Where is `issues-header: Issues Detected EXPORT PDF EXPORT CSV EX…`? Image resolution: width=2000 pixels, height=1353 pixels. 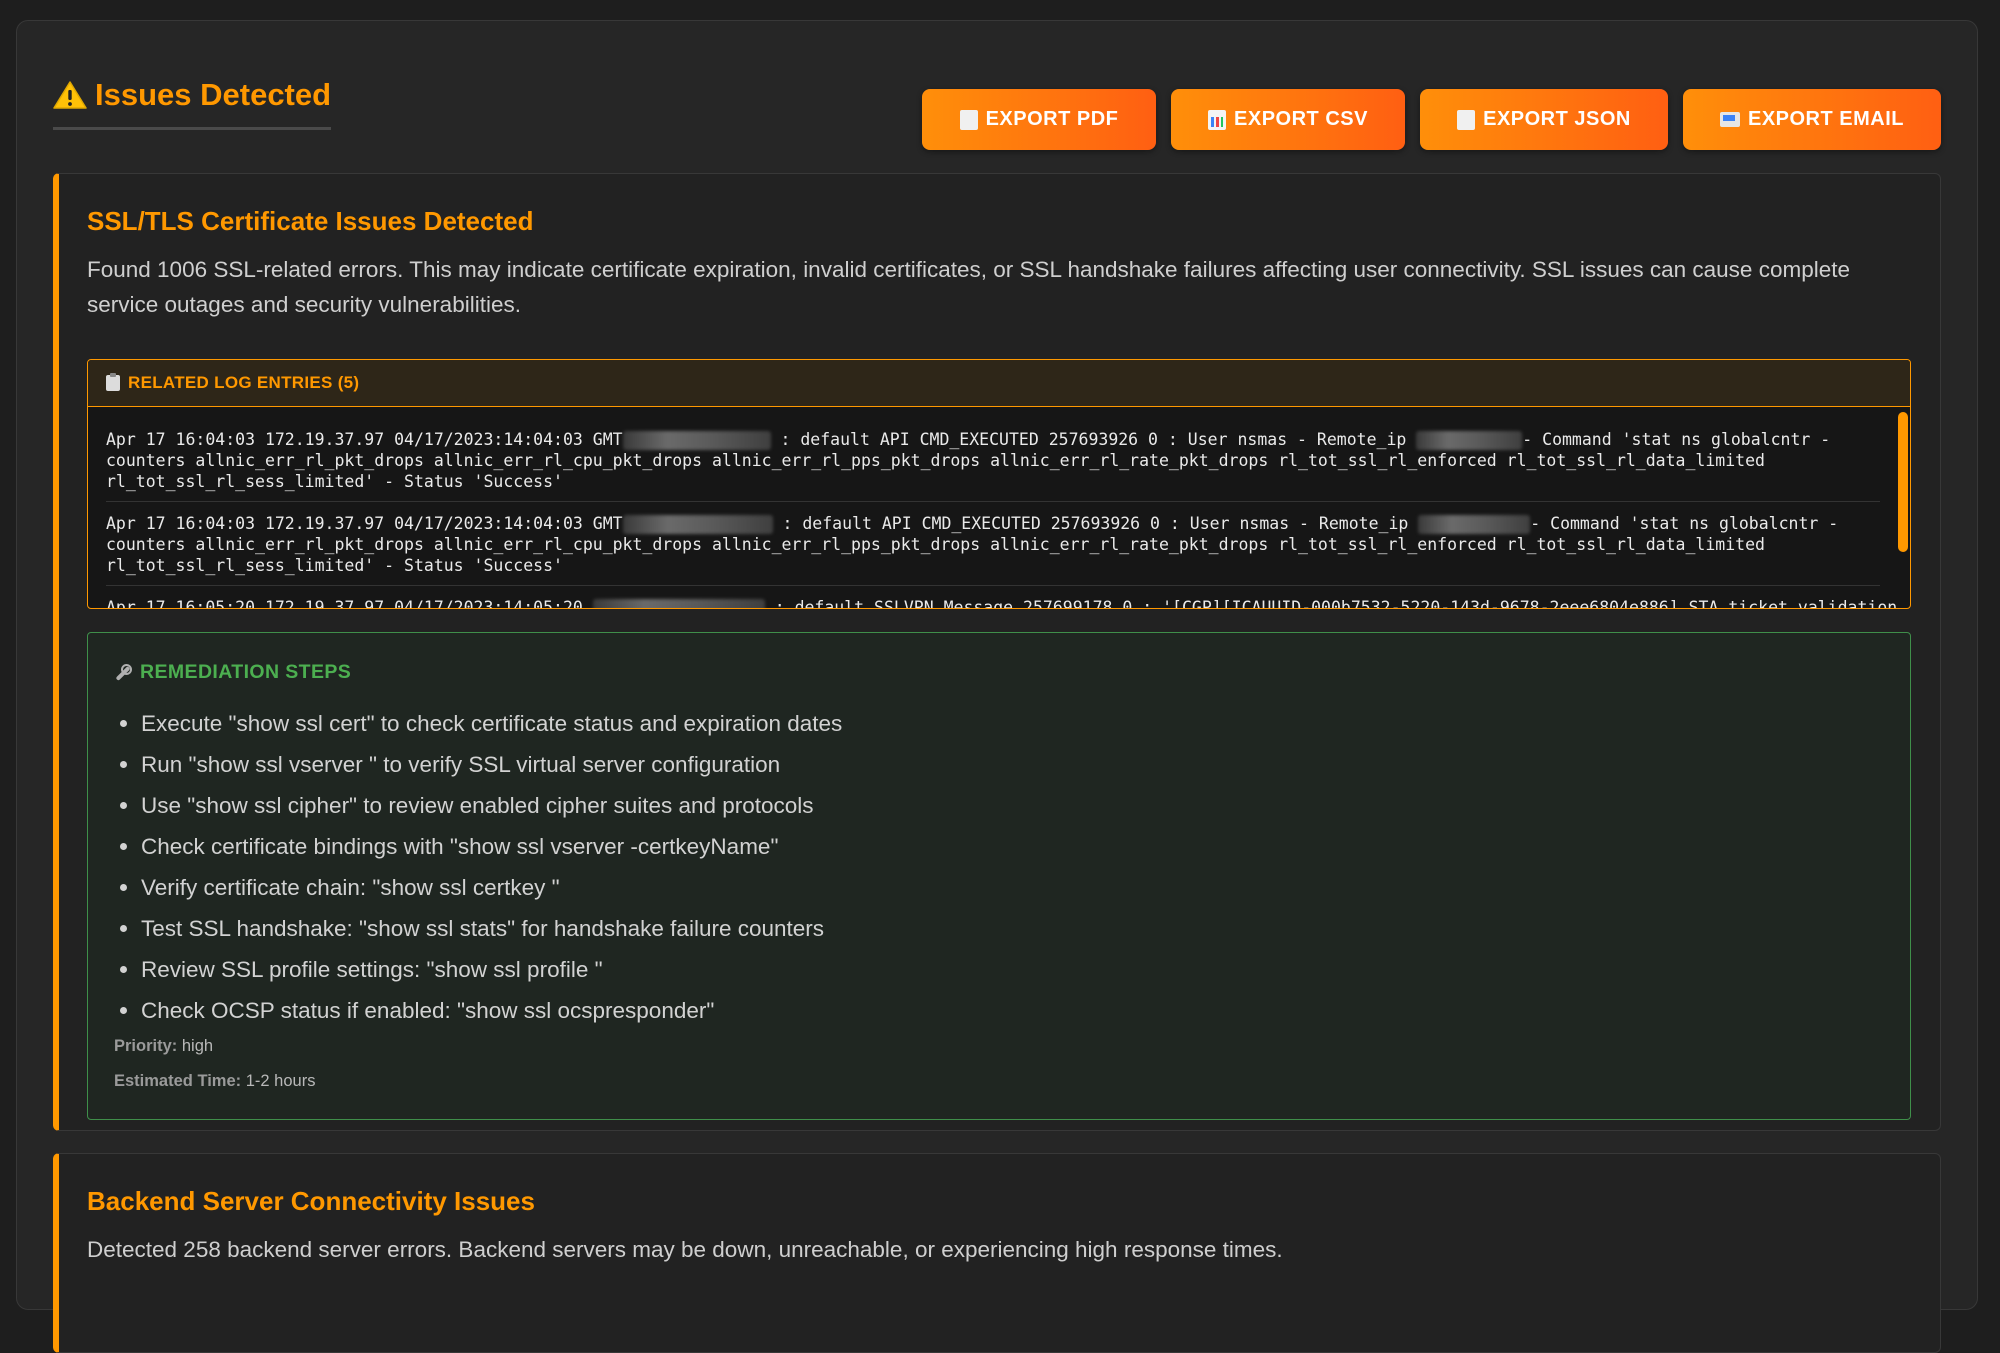
issues-header: Issues Detected EXPORT PDF EXPORT CSV EX… is located at coordinates (997, 102).